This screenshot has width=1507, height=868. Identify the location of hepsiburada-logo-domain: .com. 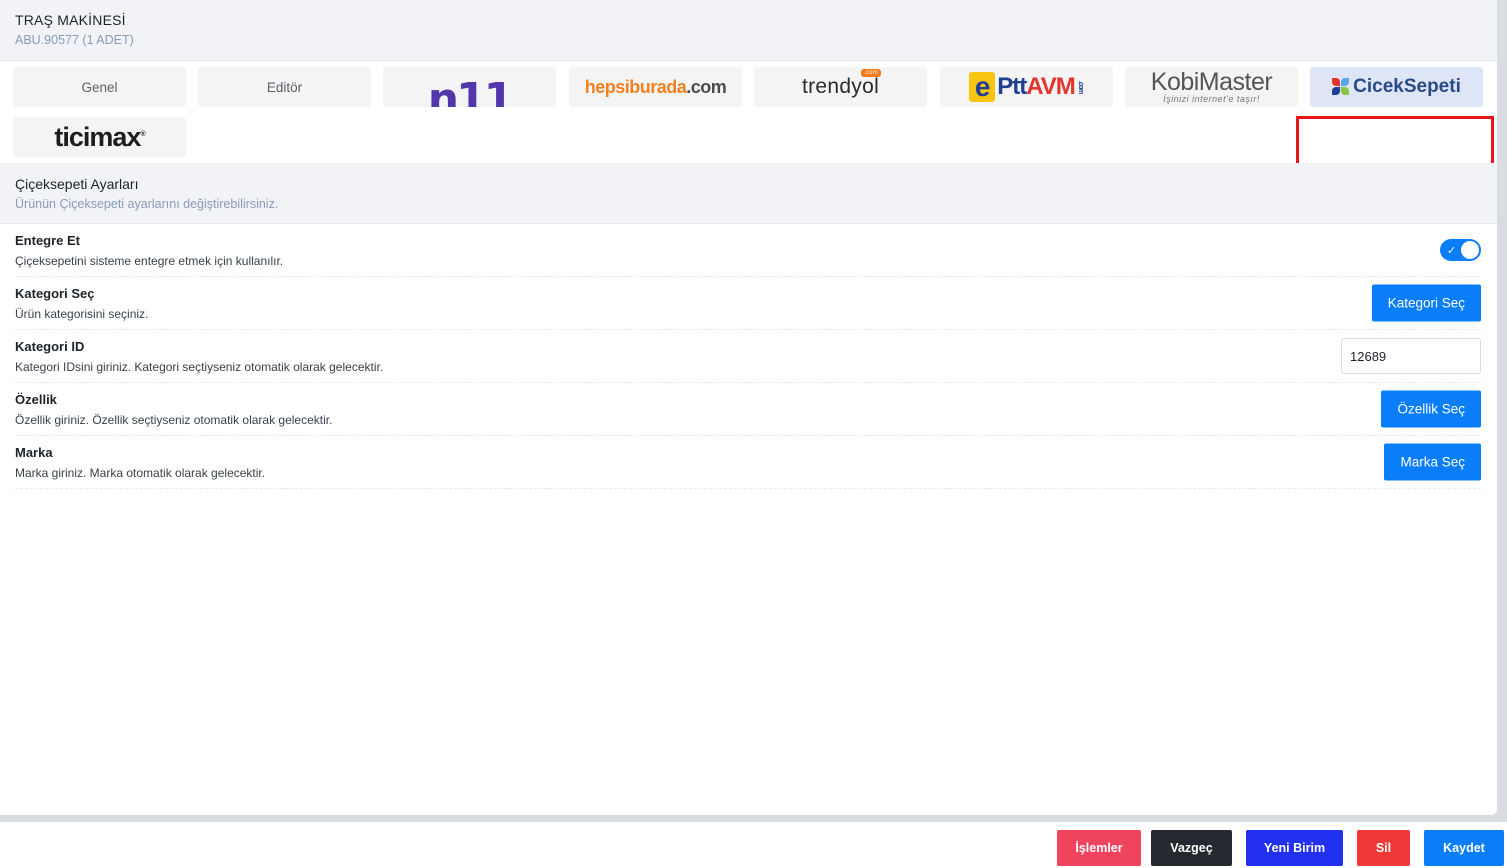
(706, 86).